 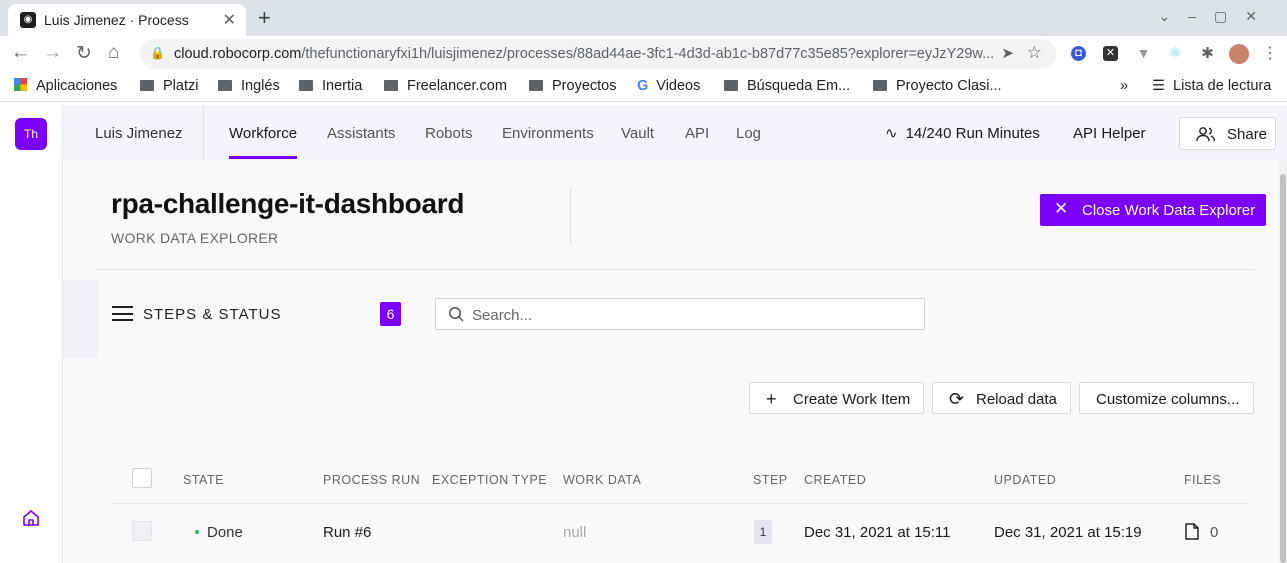 What do you see at coordinates (1214, 532) in the screenshot?
I see `row-files-count: 0` at bounding box center [1214, 532].